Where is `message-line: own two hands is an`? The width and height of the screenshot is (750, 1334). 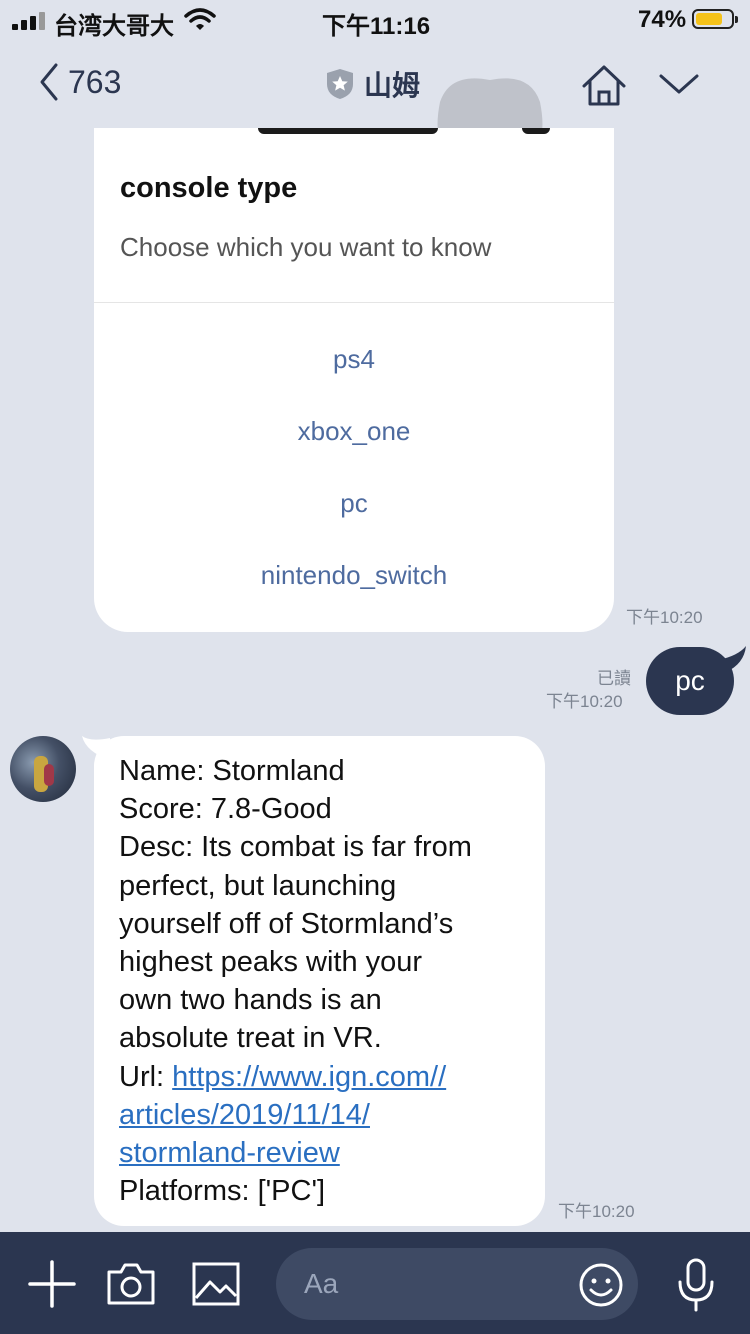 message-line: own two hands is an is located at coordinates (250, 1000).